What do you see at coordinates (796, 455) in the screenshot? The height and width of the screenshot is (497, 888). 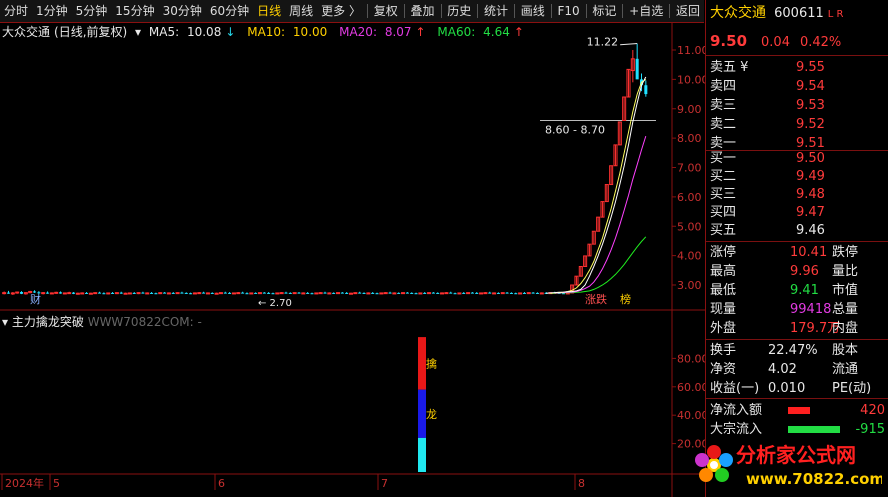 I see `logo-brand: 分析家公式网` at bounding box center [796, 455].